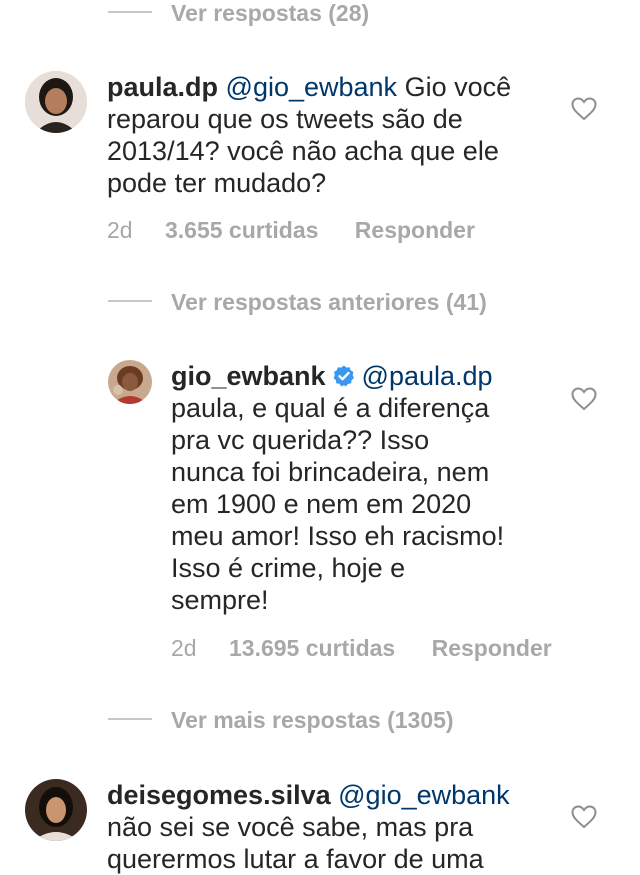 Image resolution: width=640 pixels, height=875 pixels. I want to click on comment-username: gio_ewbank, so click(248, 376).